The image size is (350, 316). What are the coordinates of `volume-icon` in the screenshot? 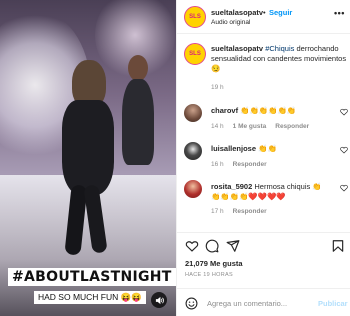 It's located at (159, 300).